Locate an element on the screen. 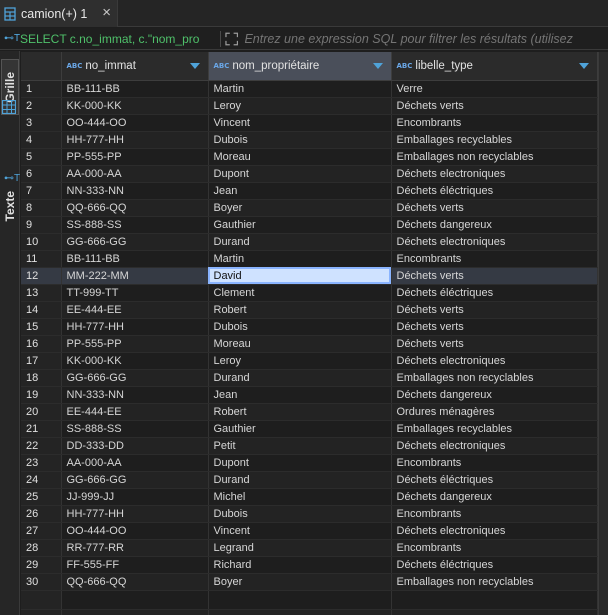 This screenshot has width=608, height=615. row-number: 9 is located at coordinates (41, 225).